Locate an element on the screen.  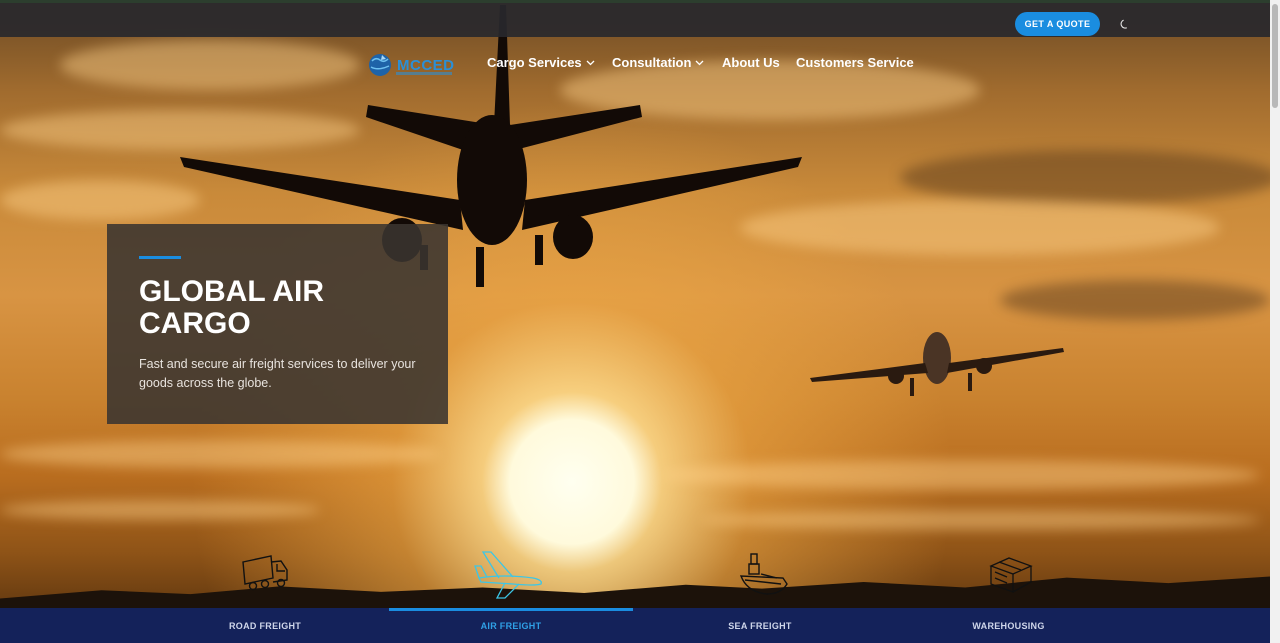
warehouse-icon is located at coordinates (1011, 574).